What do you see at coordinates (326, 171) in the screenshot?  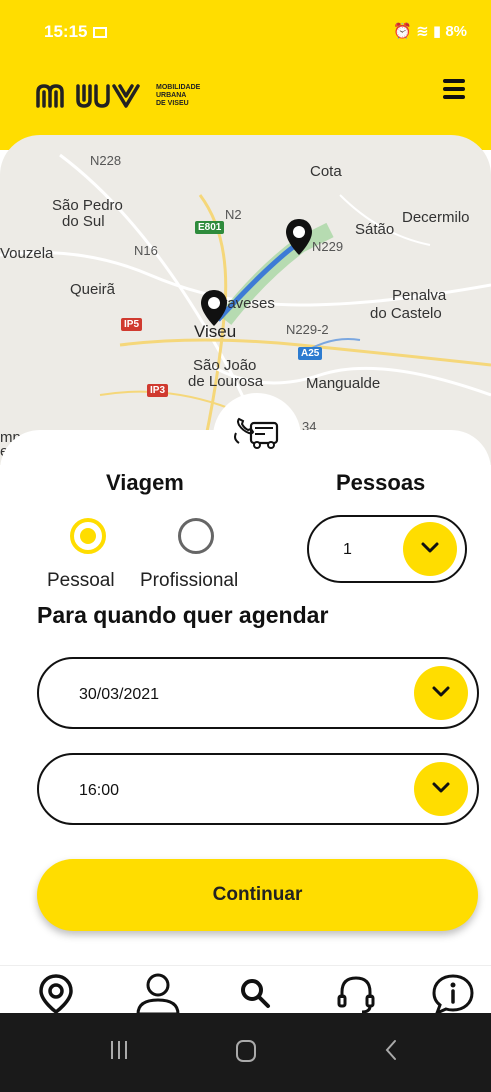 I see `map-label: Cota` at bounding box center [326, 171].